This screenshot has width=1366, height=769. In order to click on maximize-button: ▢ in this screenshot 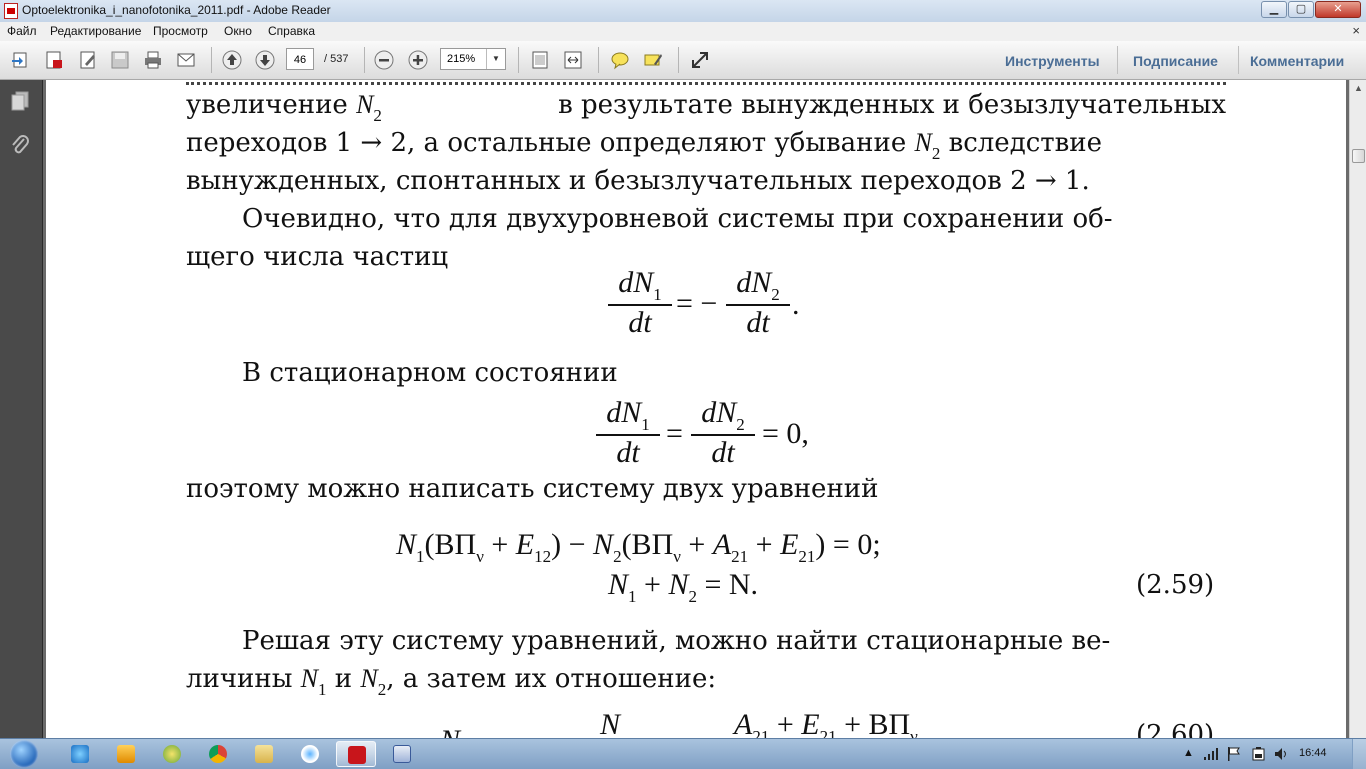, I will do `click(1301, 9)`.